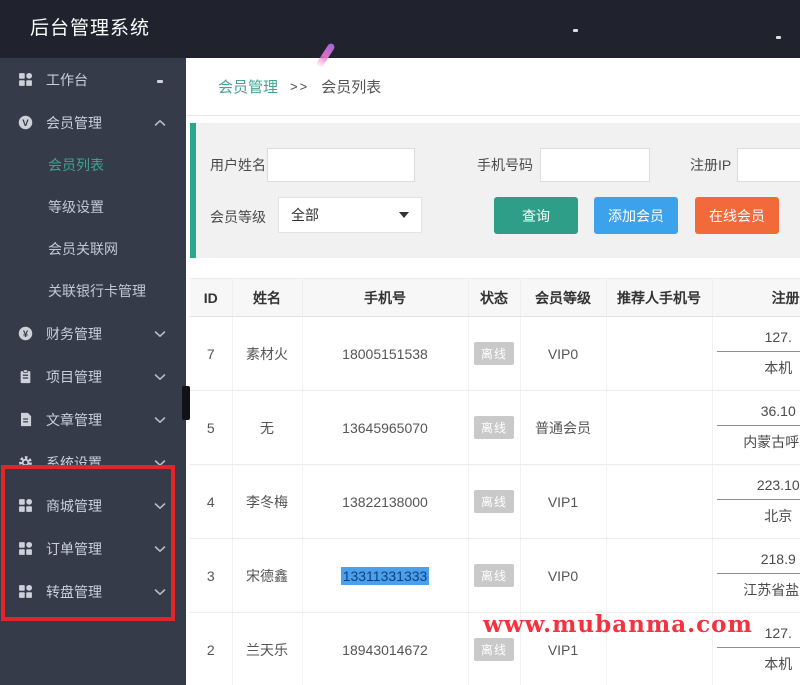 The height and width of the screenshot is (685, 800). Describe the element at coordinates (93, 165) in the screenshot. I see `sidebar-item-member-list: 会员列表` at that location.